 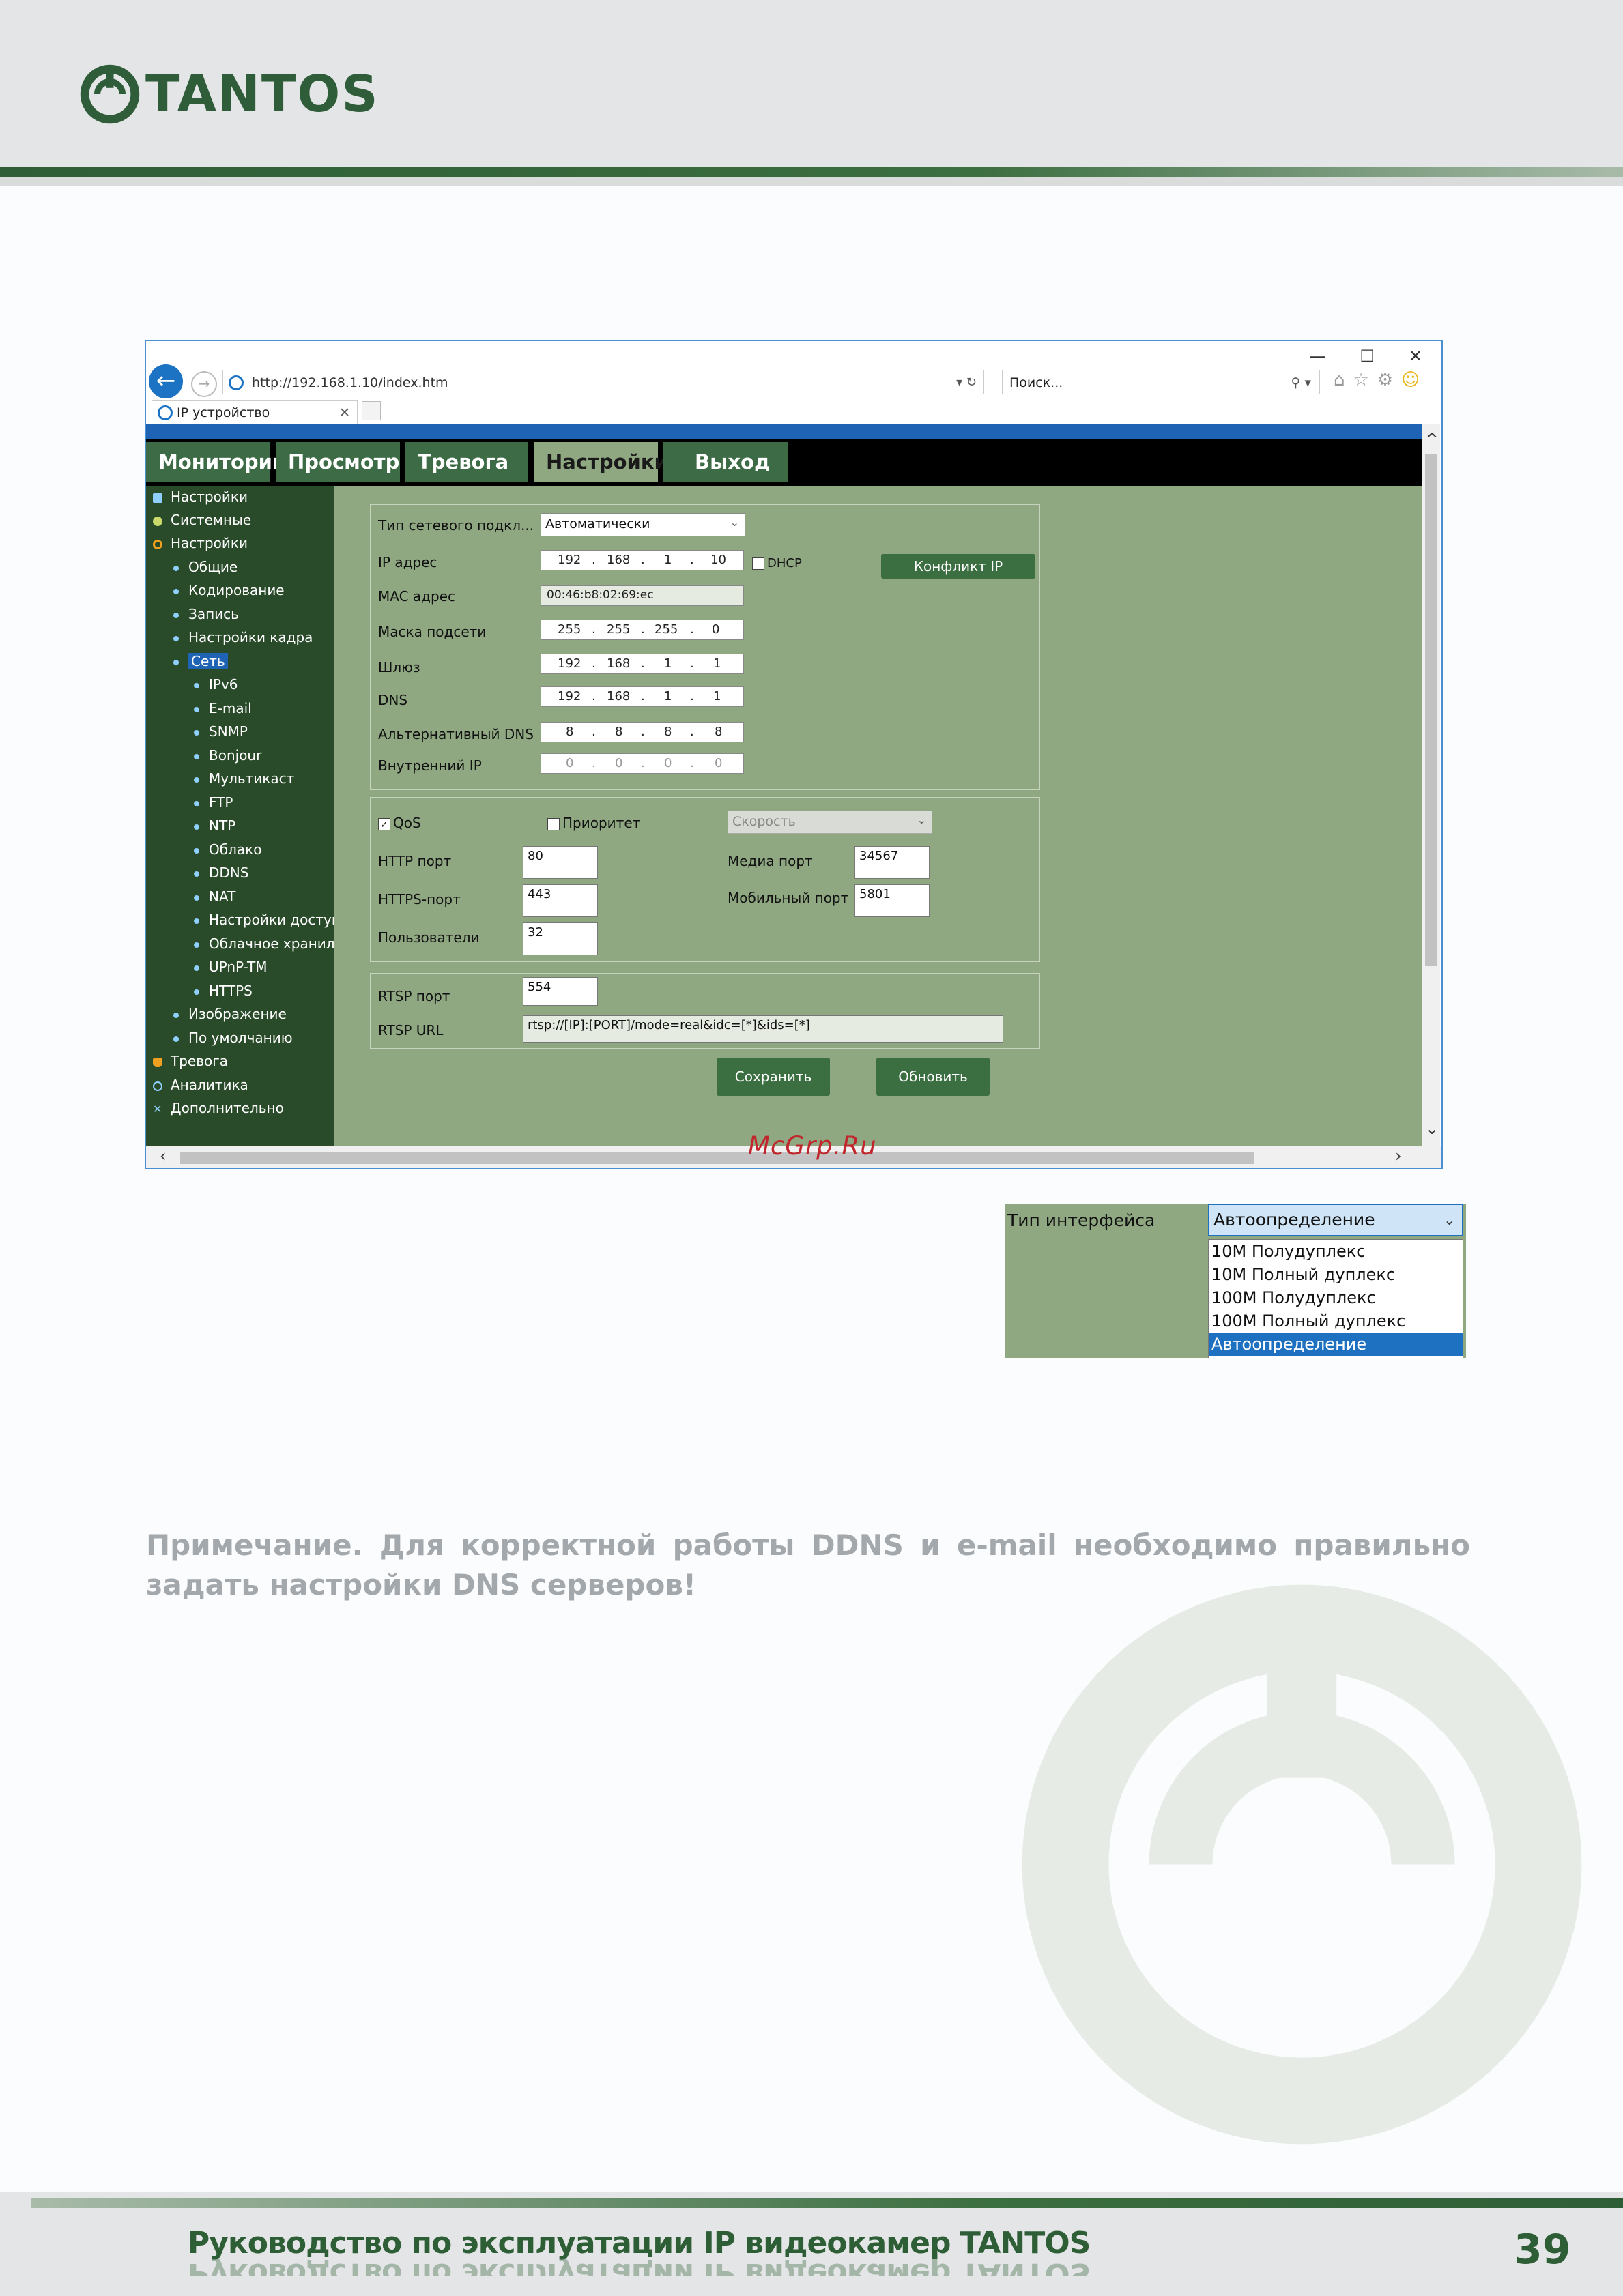 What do you see at coordinates (1161, 382) in the screenshot?
I see `search-input: Поиск... ⚲ ▾` at bounding box center [1161, 382].